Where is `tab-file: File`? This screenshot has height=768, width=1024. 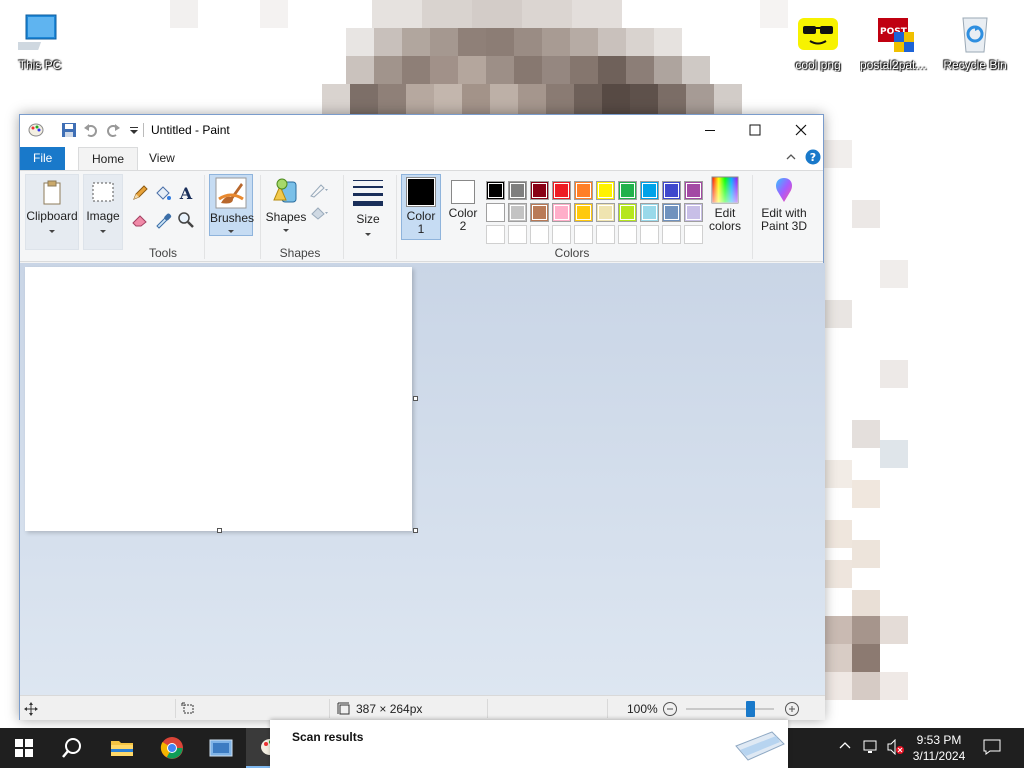
tab-file: File is located at coordinates (43, 158).